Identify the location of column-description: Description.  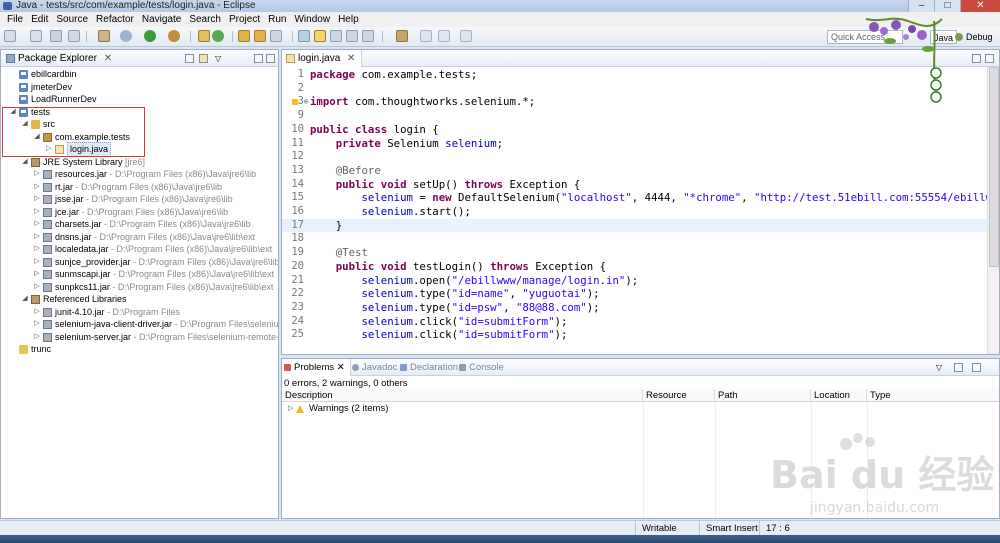
(462, 395).